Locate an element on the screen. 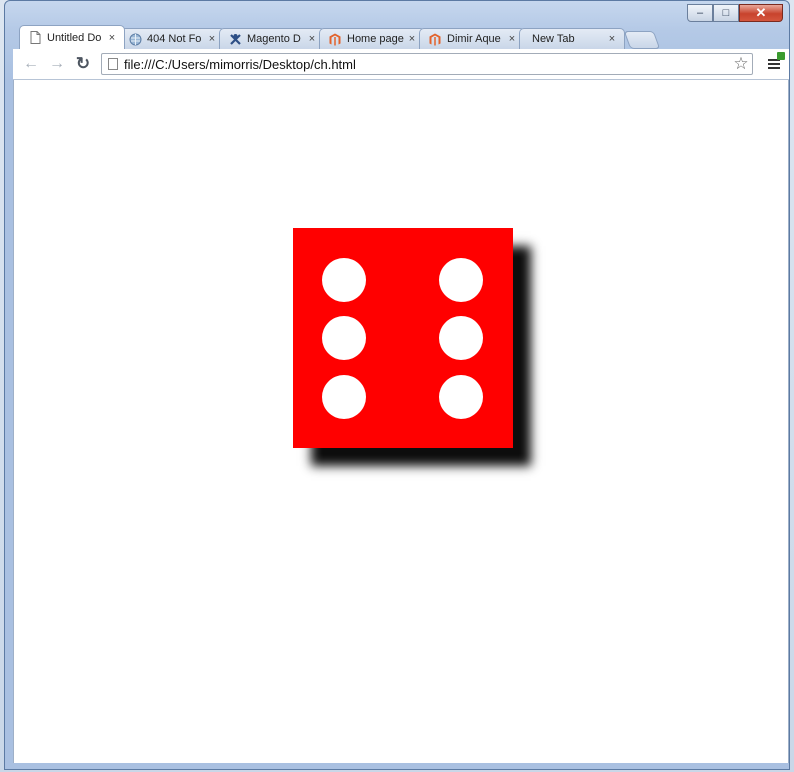 The image size is (794, 772). close-window-button: ✕ is located at coordinates (761, 13).